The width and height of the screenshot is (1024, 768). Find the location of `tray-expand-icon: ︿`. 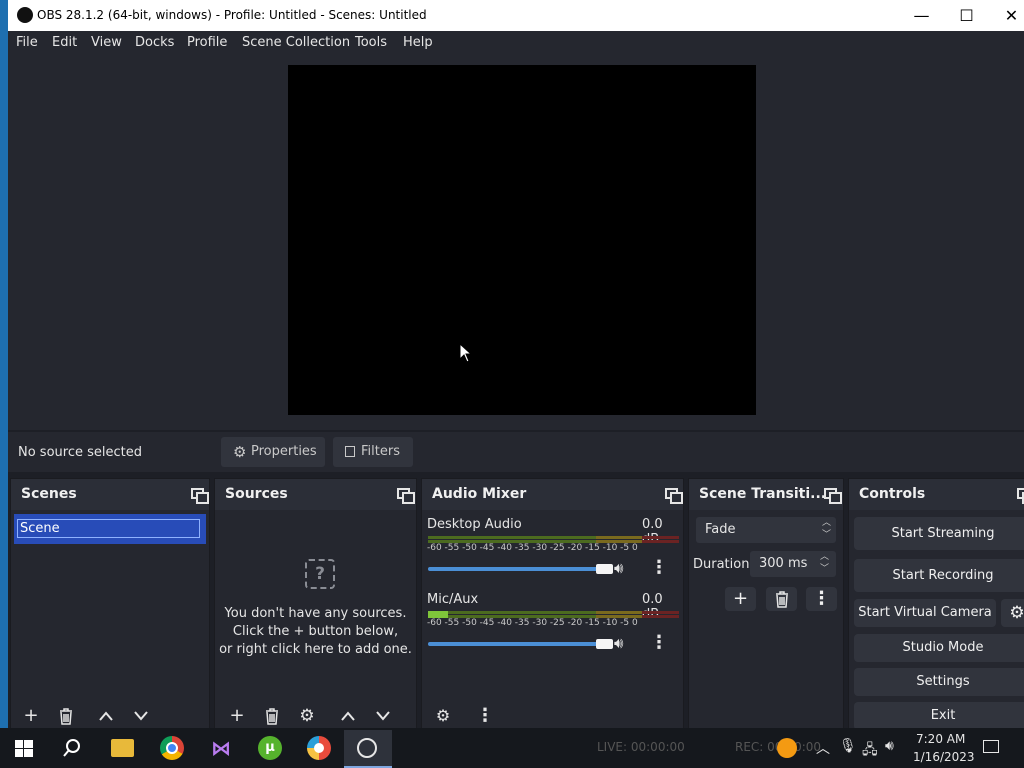

tray-expand-icon: ︿ is located at coordinates (823, 748).